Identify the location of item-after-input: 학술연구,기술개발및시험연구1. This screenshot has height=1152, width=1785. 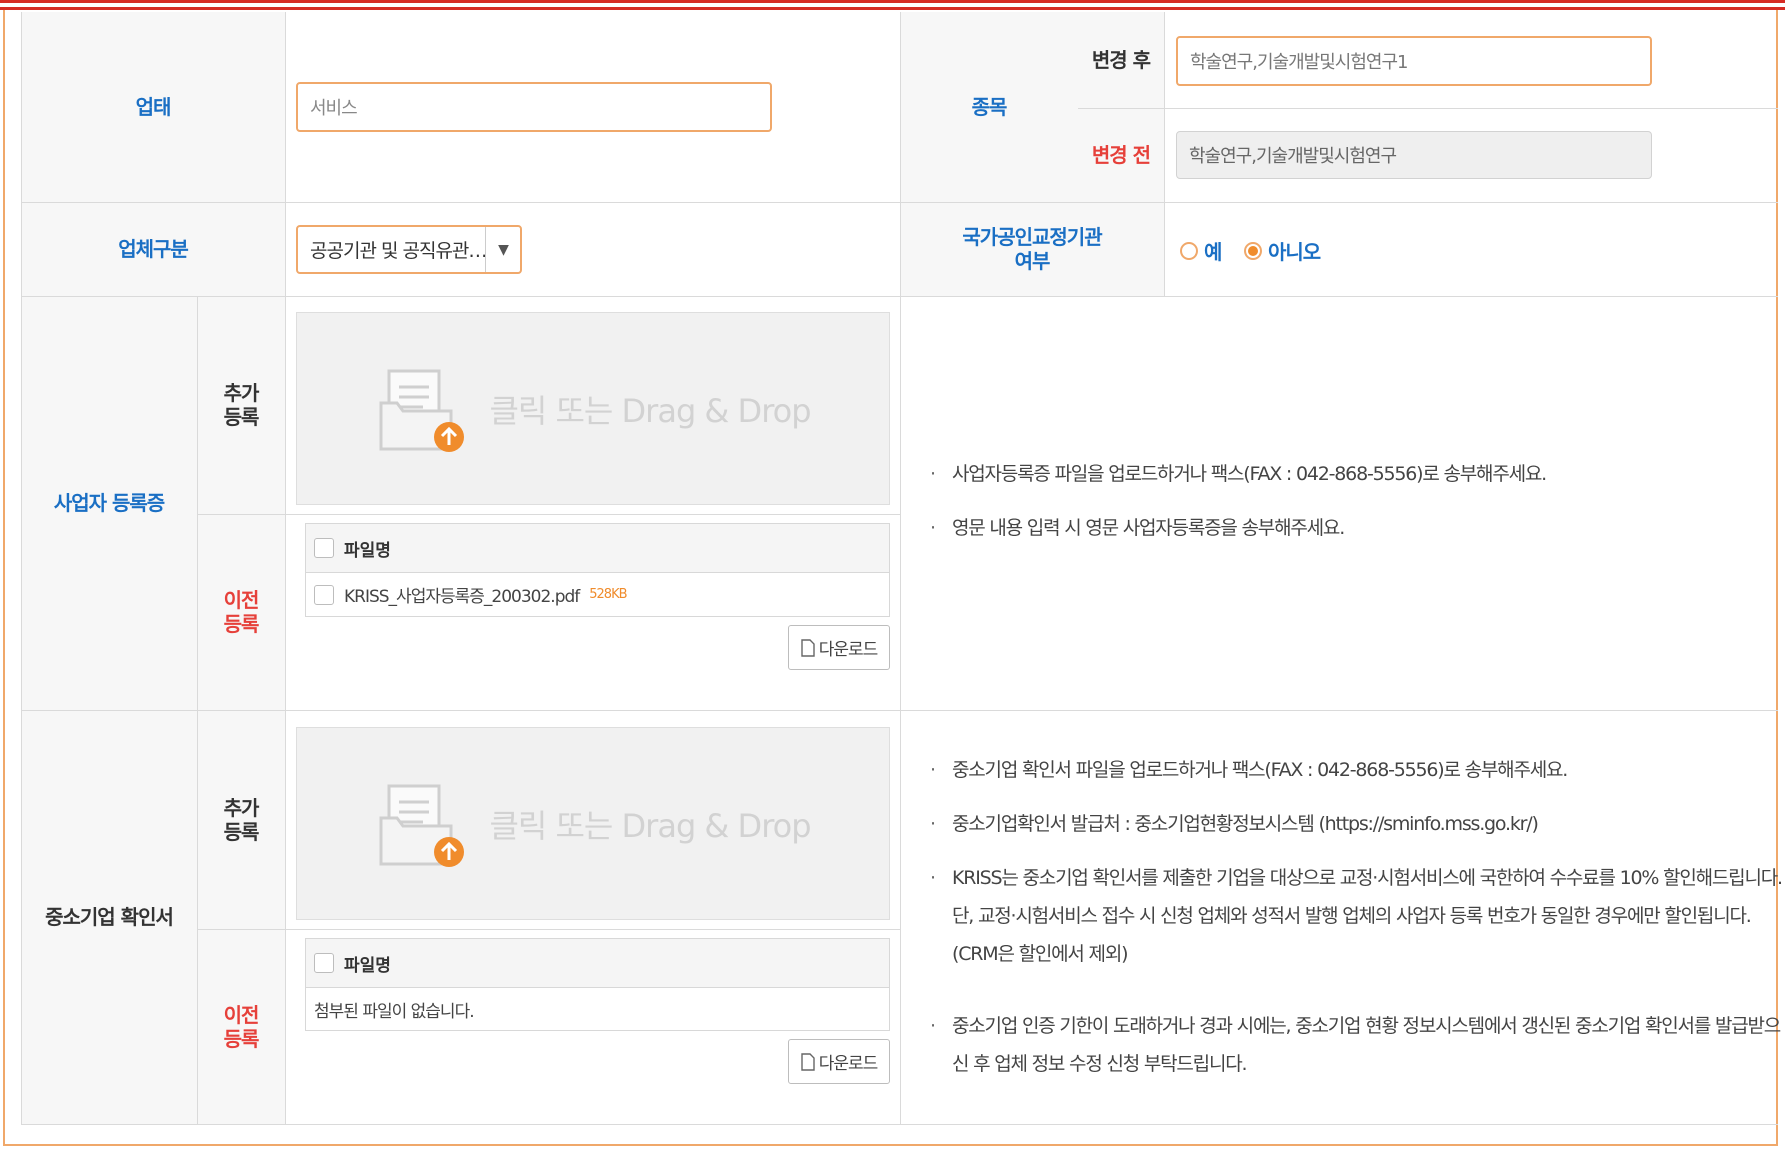
(1414, 61).